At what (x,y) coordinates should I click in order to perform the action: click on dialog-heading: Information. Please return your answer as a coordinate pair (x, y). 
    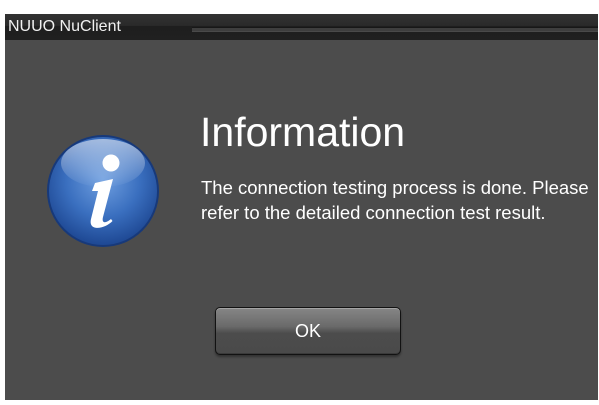
    Looking at the image, I should click on (303, 132).